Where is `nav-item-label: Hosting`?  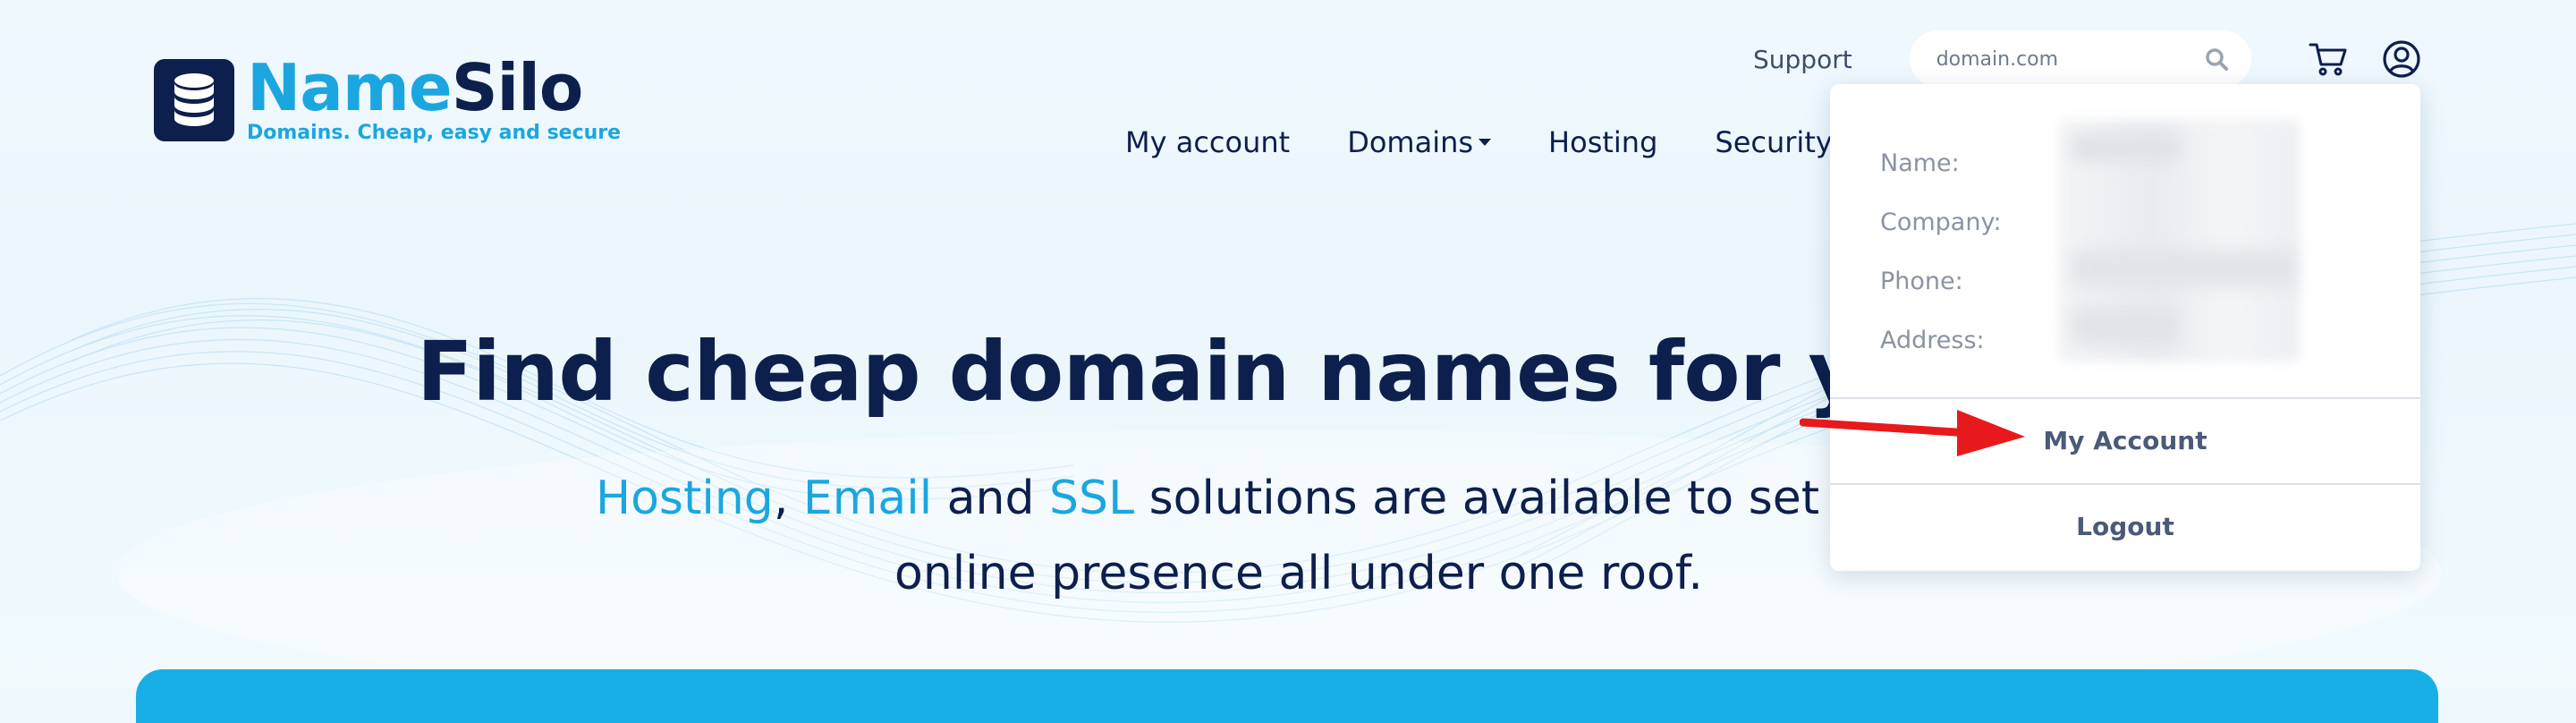
nav-item-label: Hosting is located at coordinates (1603, 142).